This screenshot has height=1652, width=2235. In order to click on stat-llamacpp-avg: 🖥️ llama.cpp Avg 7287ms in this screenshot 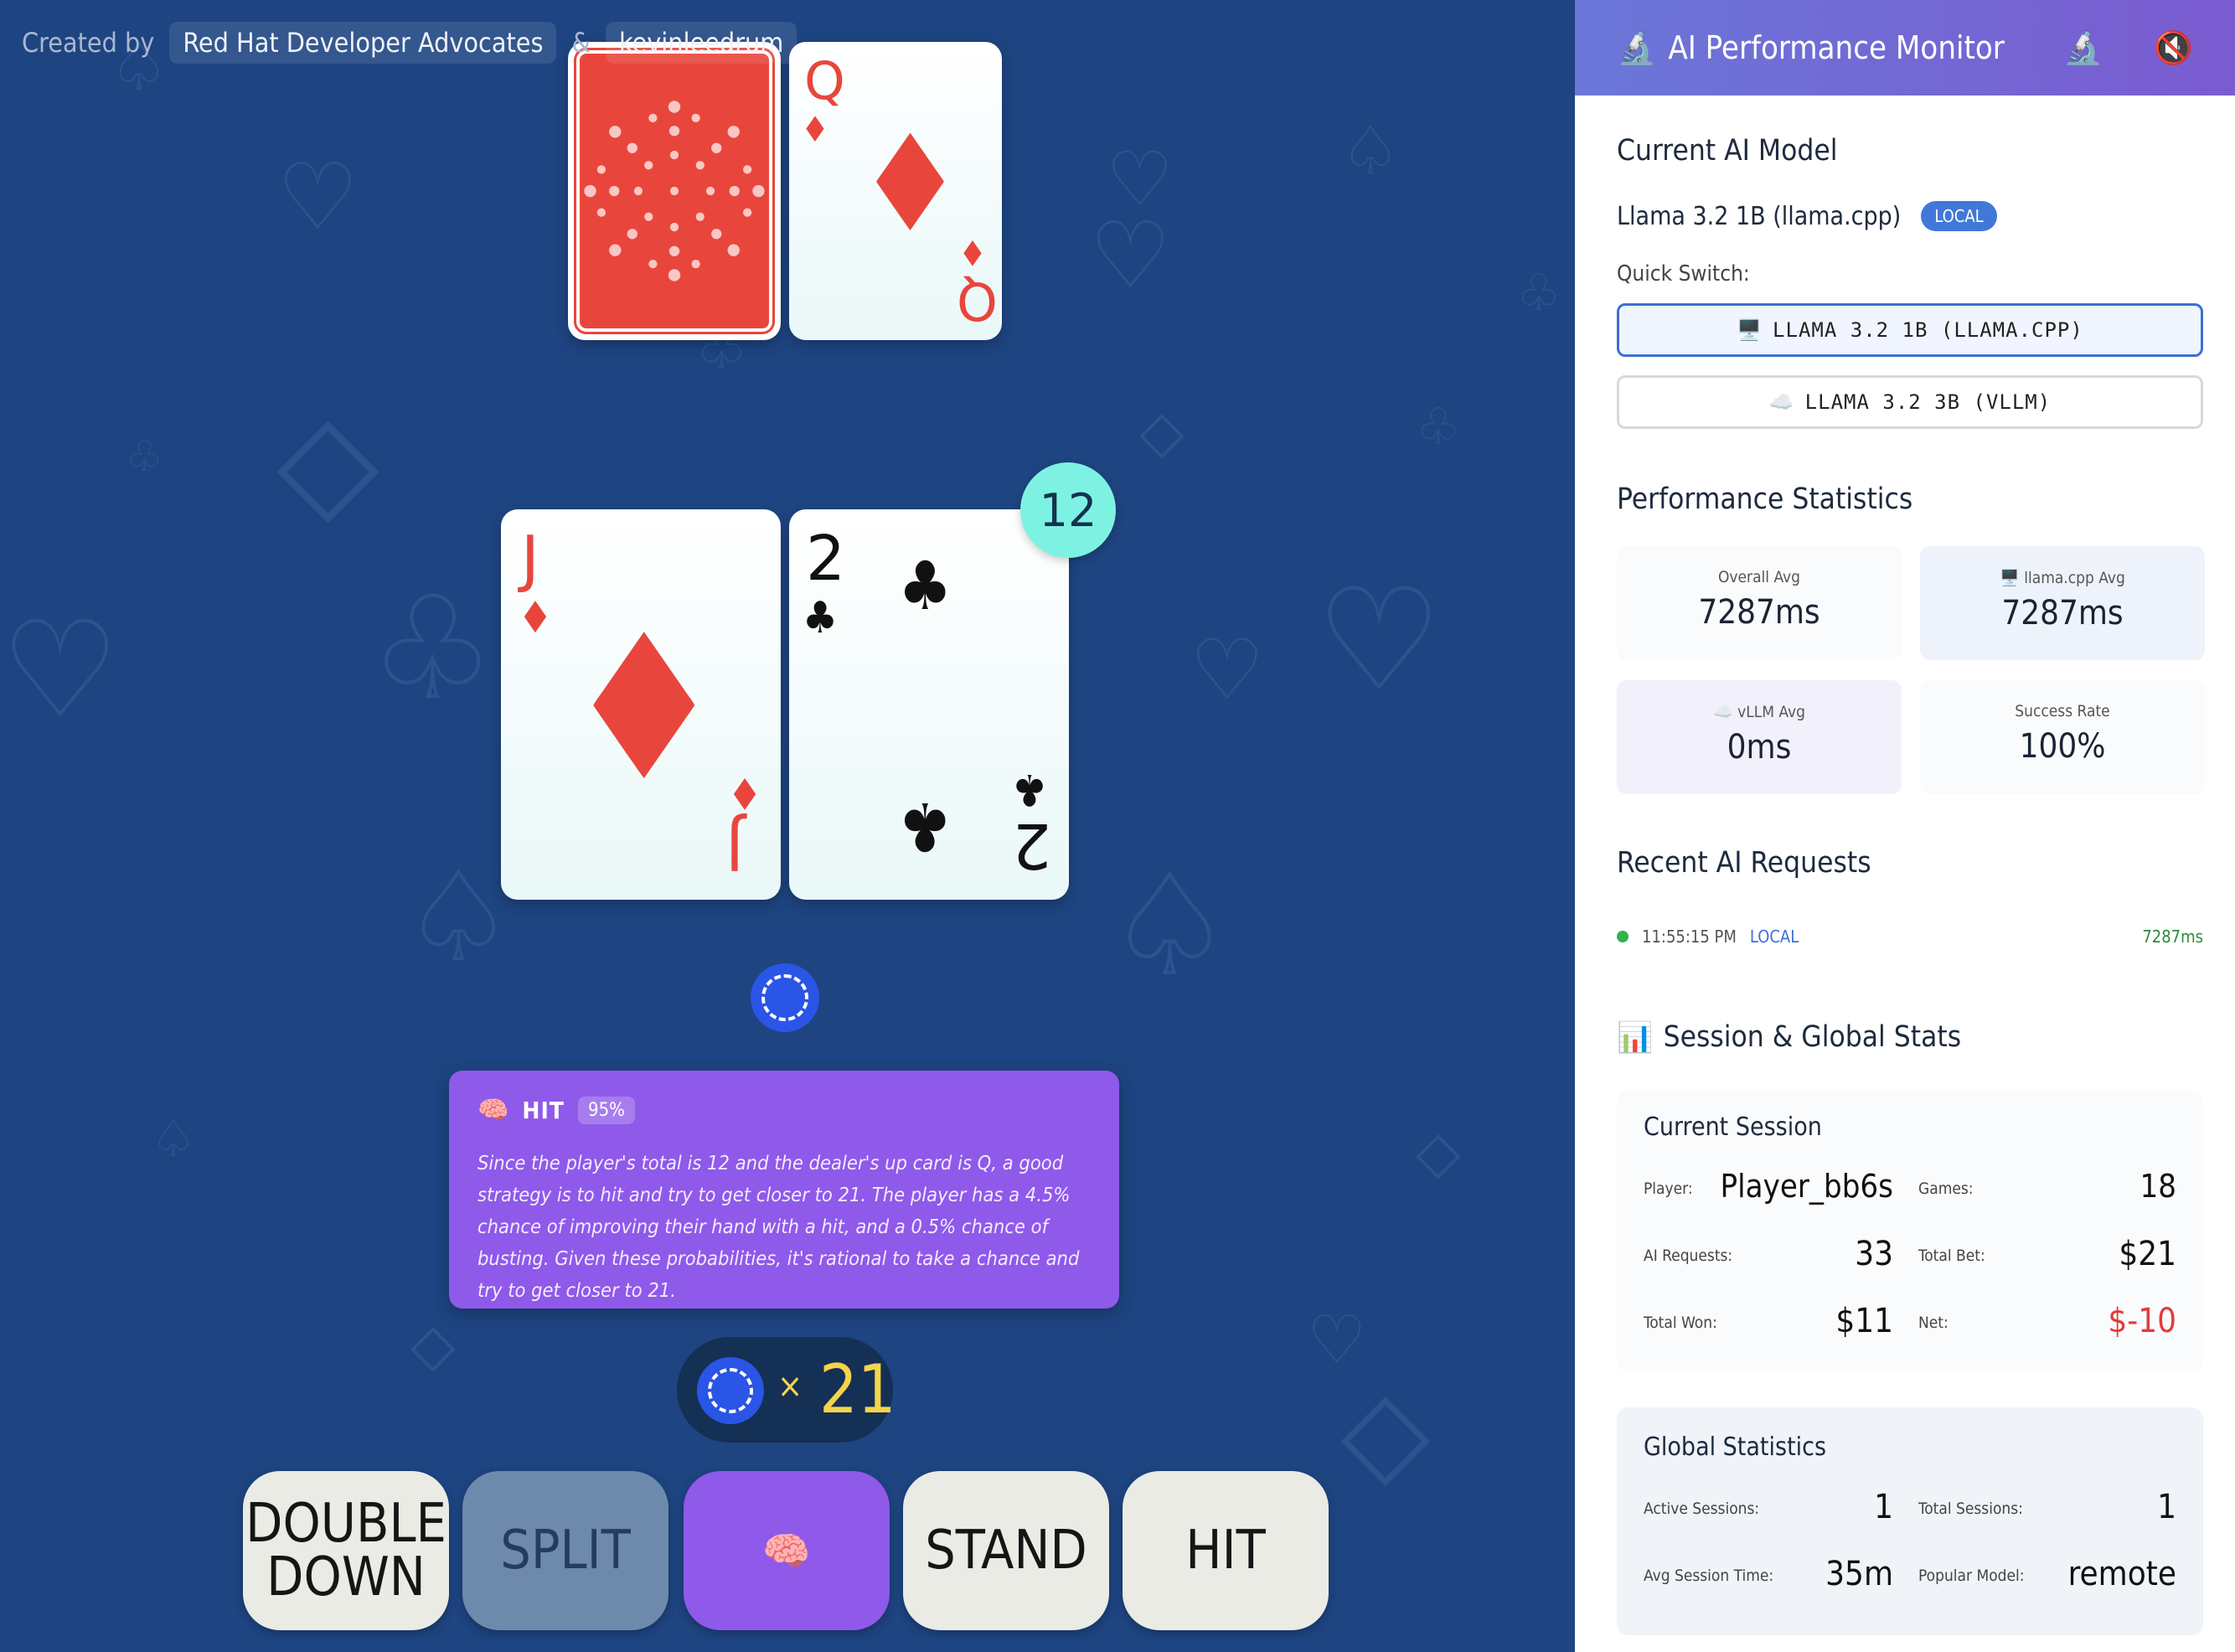, I will do `click(2062, 603)`.